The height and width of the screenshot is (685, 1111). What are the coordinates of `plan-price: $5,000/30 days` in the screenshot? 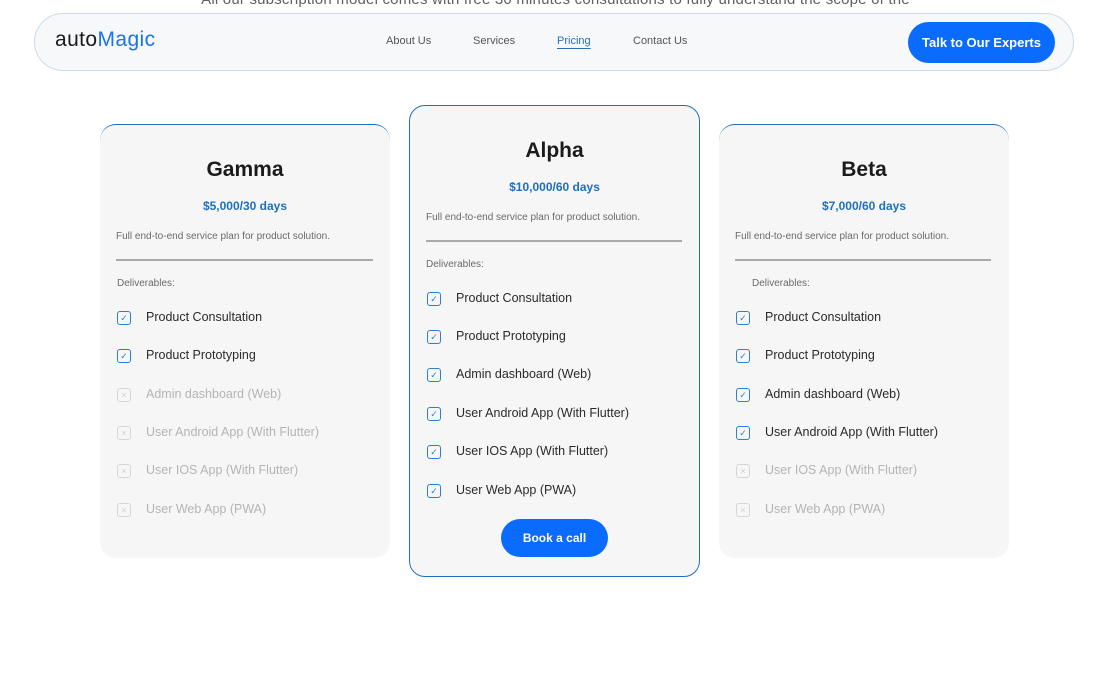 It's located at (245, 206).